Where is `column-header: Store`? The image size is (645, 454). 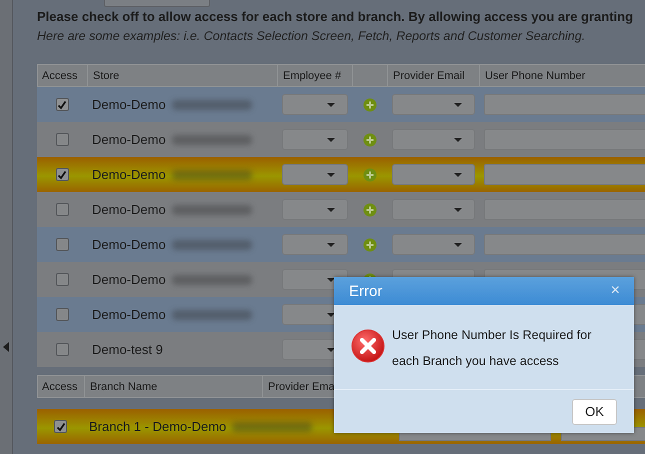
column-header: Store is located at coordinates (183, 75).